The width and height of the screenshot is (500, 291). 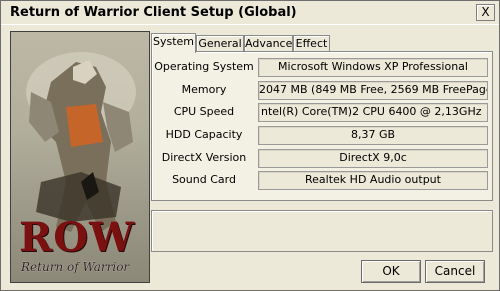 What do you see at coordinates (485, 12) in the screenshot?
I see `close-icon: X` at bounding box center [485, 12].